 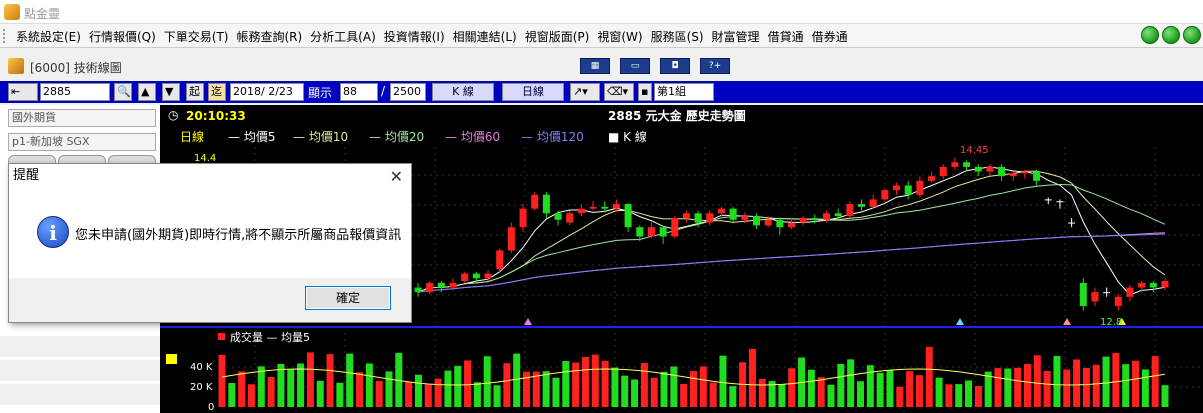 I want to click on title-bar: 點金靈, so click(x=601, y=12).